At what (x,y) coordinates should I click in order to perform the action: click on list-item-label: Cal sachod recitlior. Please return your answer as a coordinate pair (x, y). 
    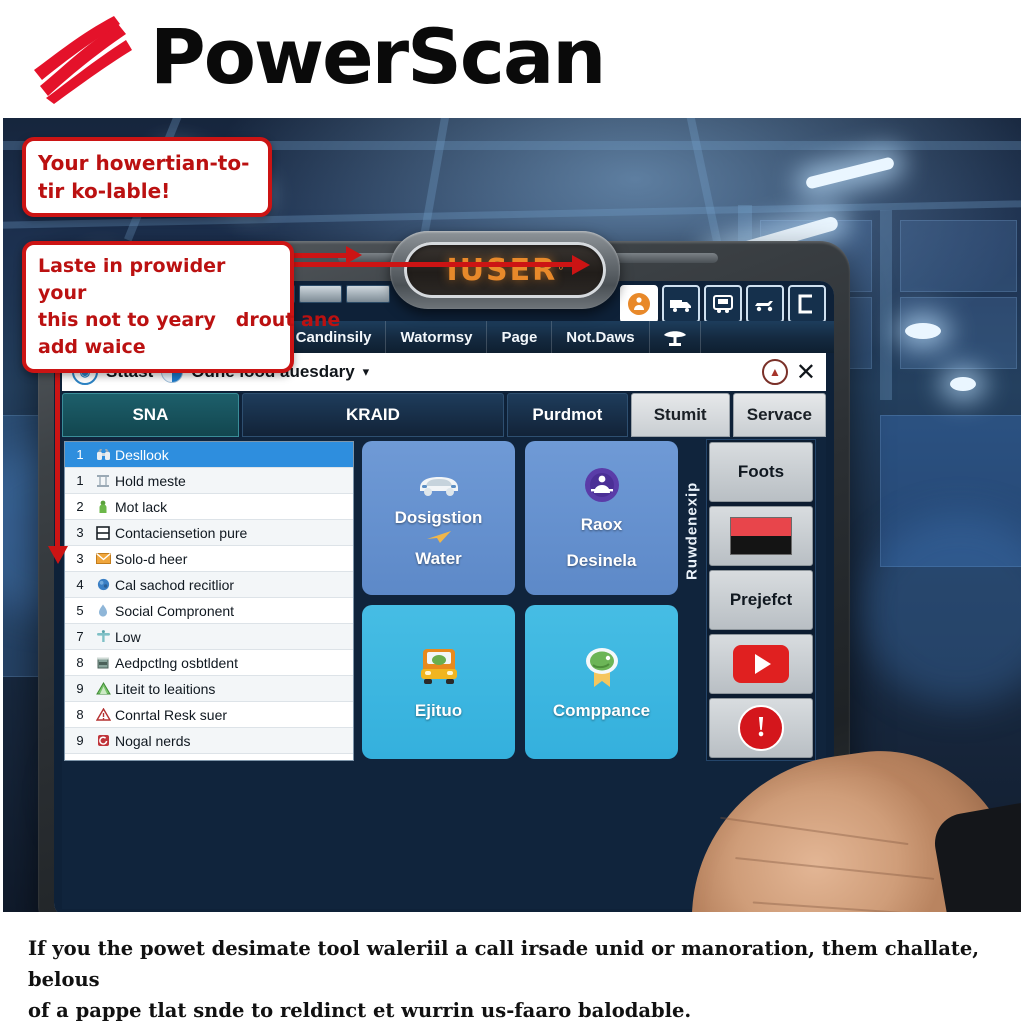
    Looking at the image, I should click on (175, 584).